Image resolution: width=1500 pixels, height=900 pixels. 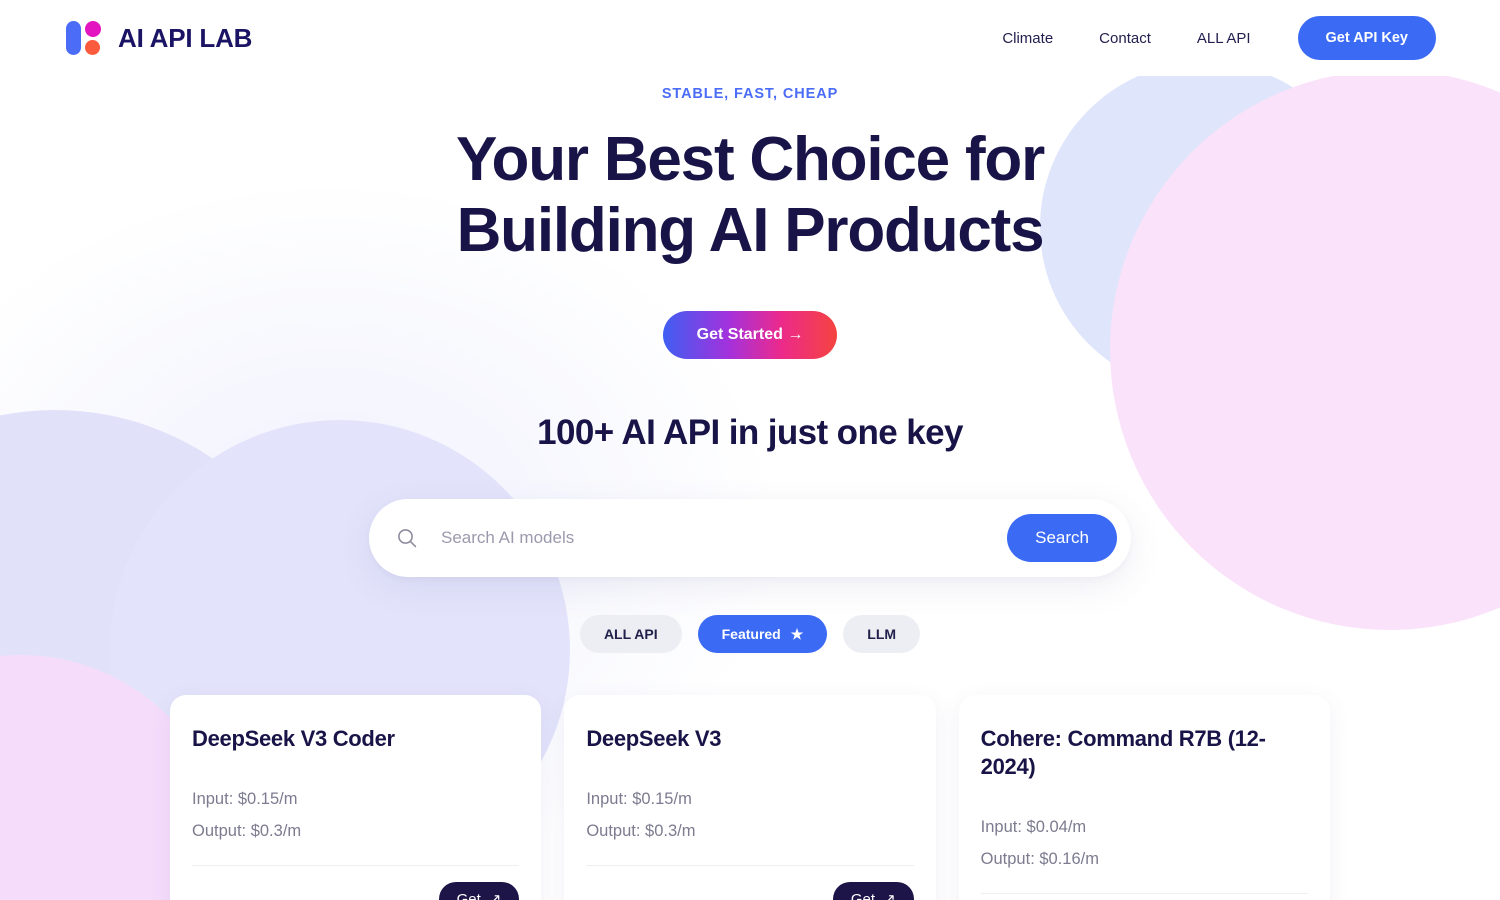 I want to click on model-card-title: Cohere: Command R7B (12-2024), so click(x=1123, y=752).